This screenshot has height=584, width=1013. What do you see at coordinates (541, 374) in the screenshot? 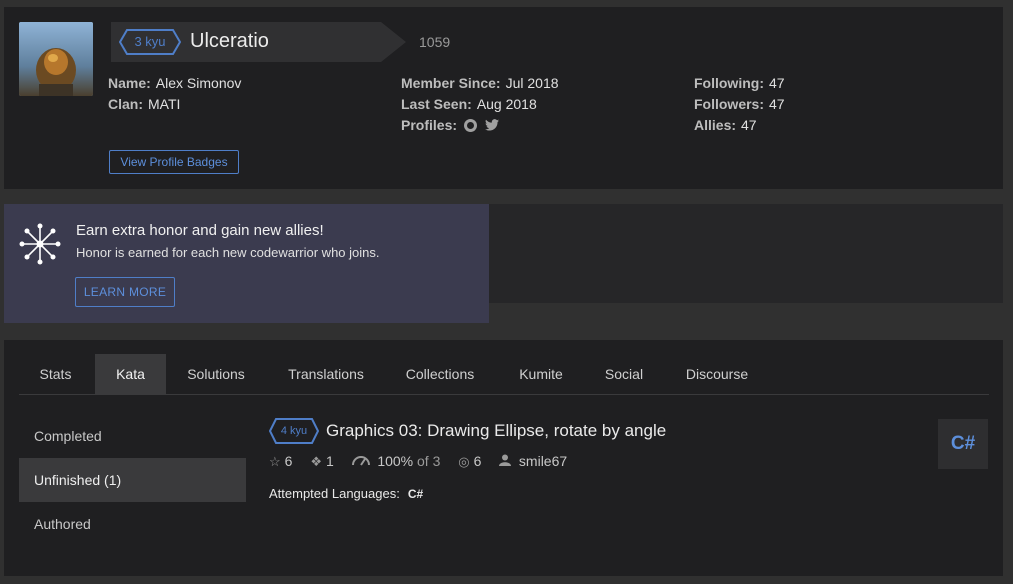
I see `tab-kumite: Kumite` at bounding box center [541, 374].